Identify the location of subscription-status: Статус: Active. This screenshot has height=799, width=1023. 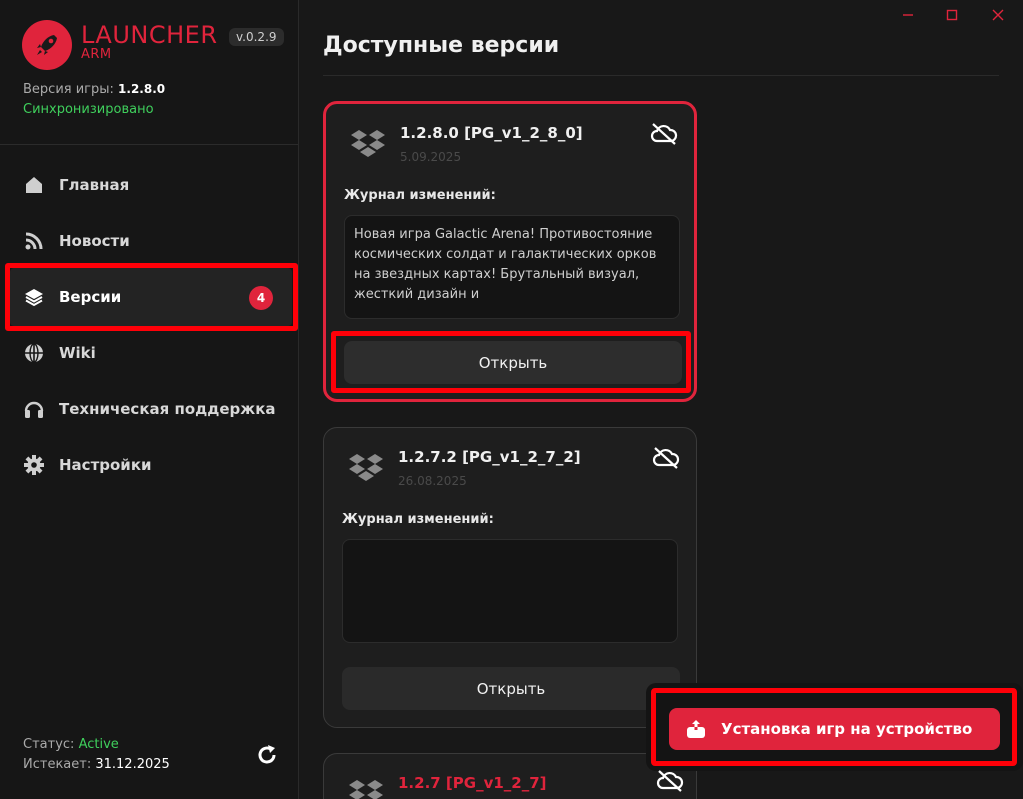
(71, 744).